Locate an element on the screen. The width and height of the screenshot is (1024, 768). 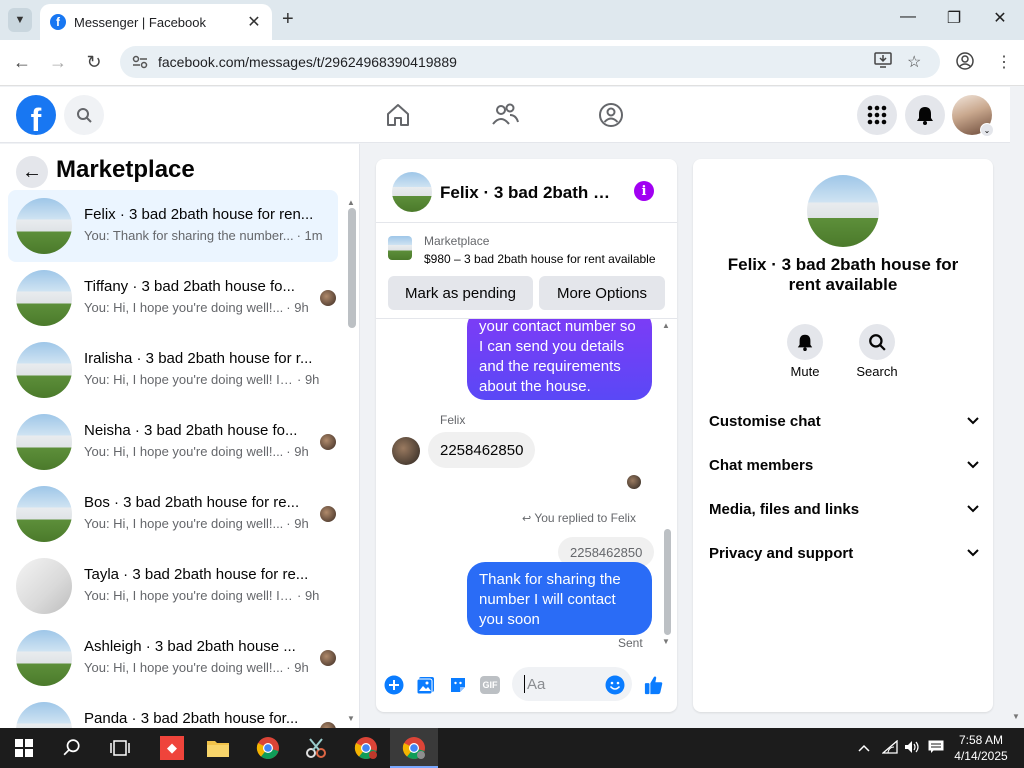
back-button: ← is located at coordinates (22, 62).